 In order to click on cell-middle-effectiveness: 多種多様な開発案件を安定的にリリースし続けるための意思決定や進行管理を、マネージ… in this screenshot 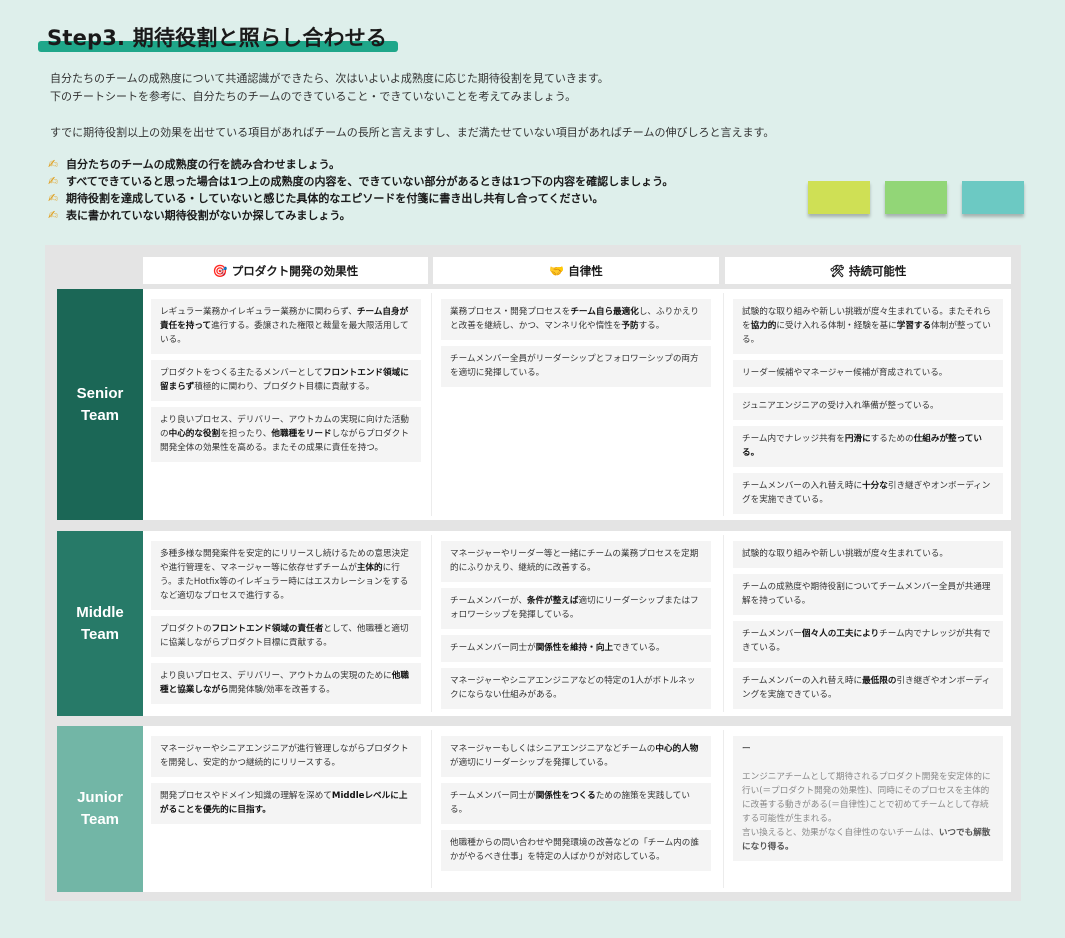, I will do `click(286, 623)`.